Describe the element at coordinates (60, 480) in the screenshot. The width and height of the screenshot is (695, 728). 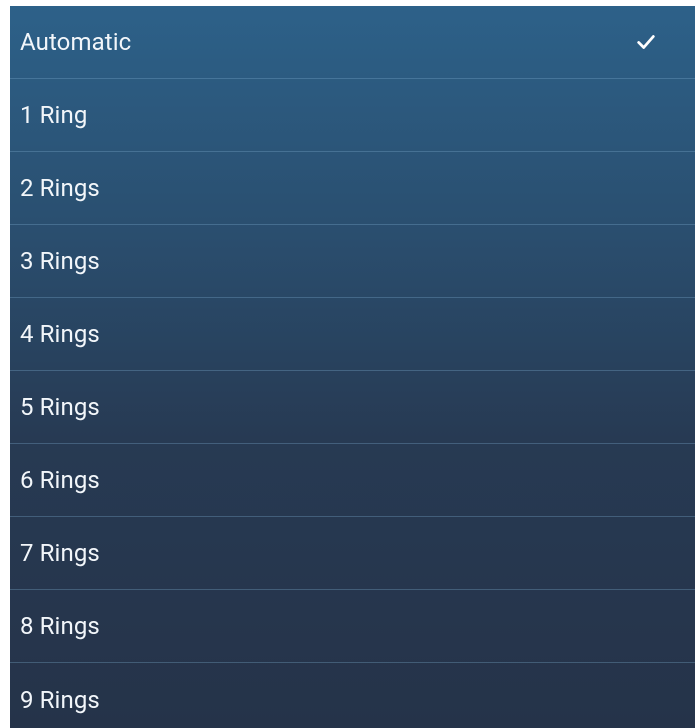
I see `option-label: 6 Rings` at that location.